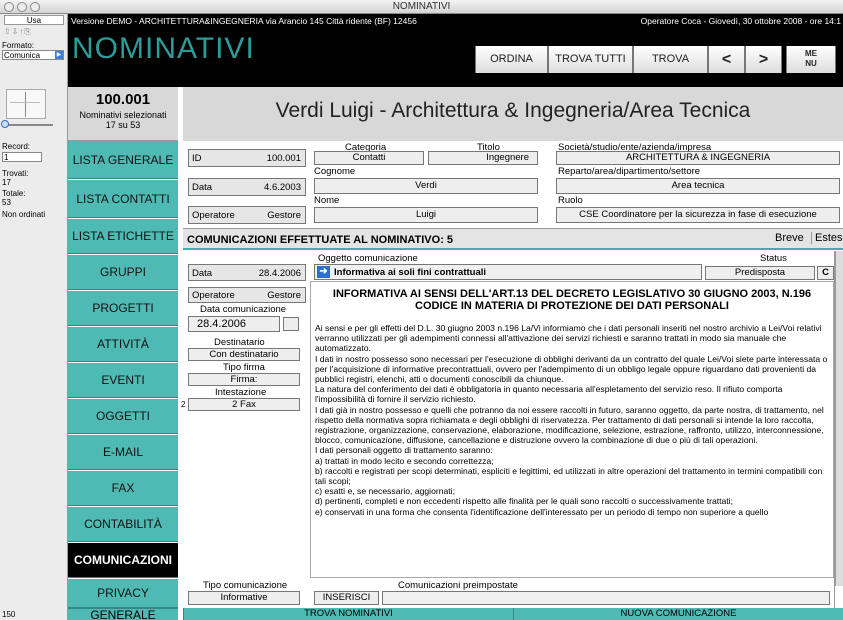  Describe the element at coordinates (202, 273) in the screenshot. I see `comm-date-label: Data` at that location.